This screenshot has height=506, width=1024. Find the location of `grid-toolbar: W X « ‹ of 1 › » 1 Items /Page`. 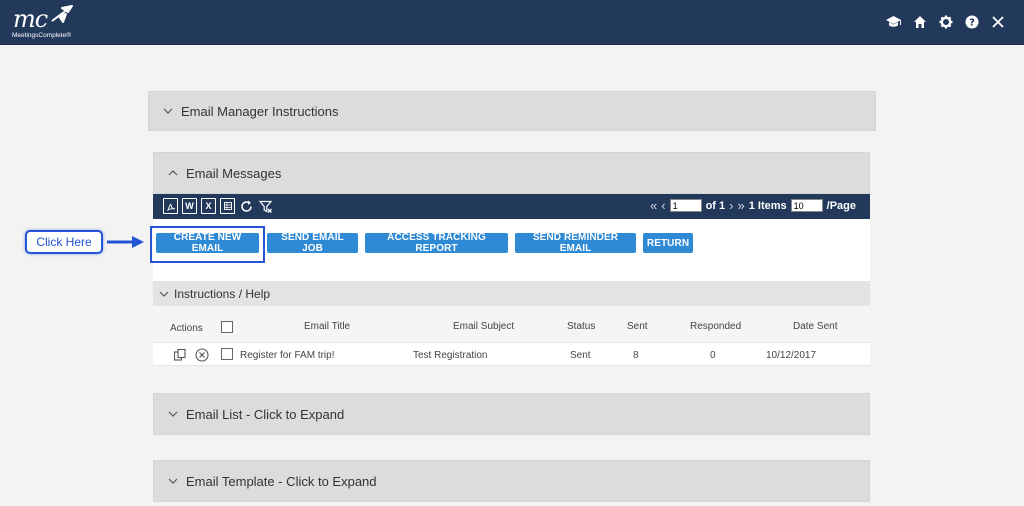

grid-toolbar: W X « ‹ of 1 › » 1 Items /Page is located at coordinates (511, 206).